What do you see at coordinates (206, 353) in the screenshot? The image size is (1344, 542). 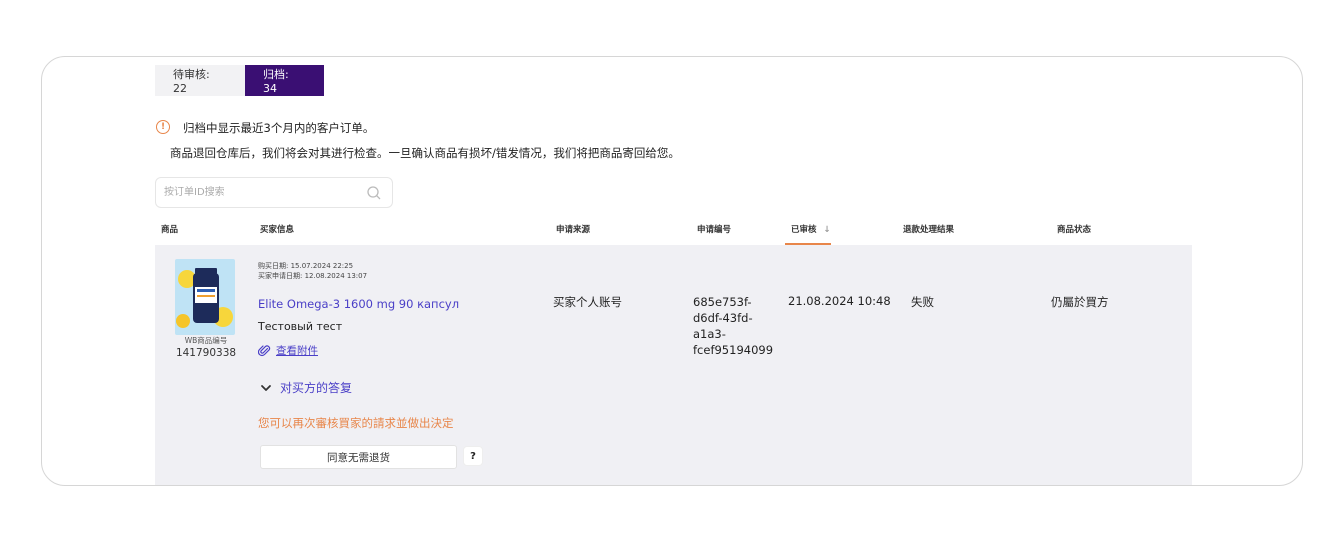 I see `wb-sku-value: 141790338` at bounding box center [206, 353].